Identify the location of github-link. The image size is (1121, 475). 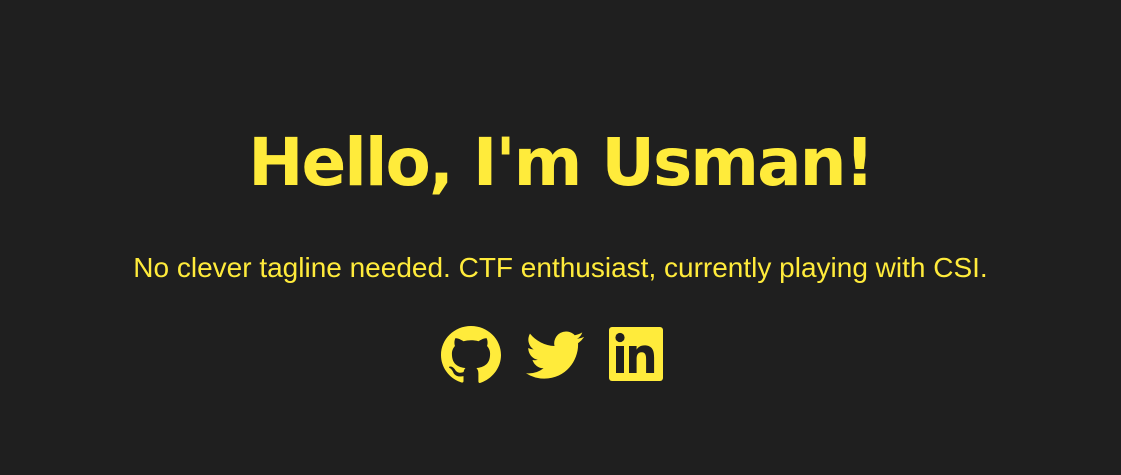
(471, 355).